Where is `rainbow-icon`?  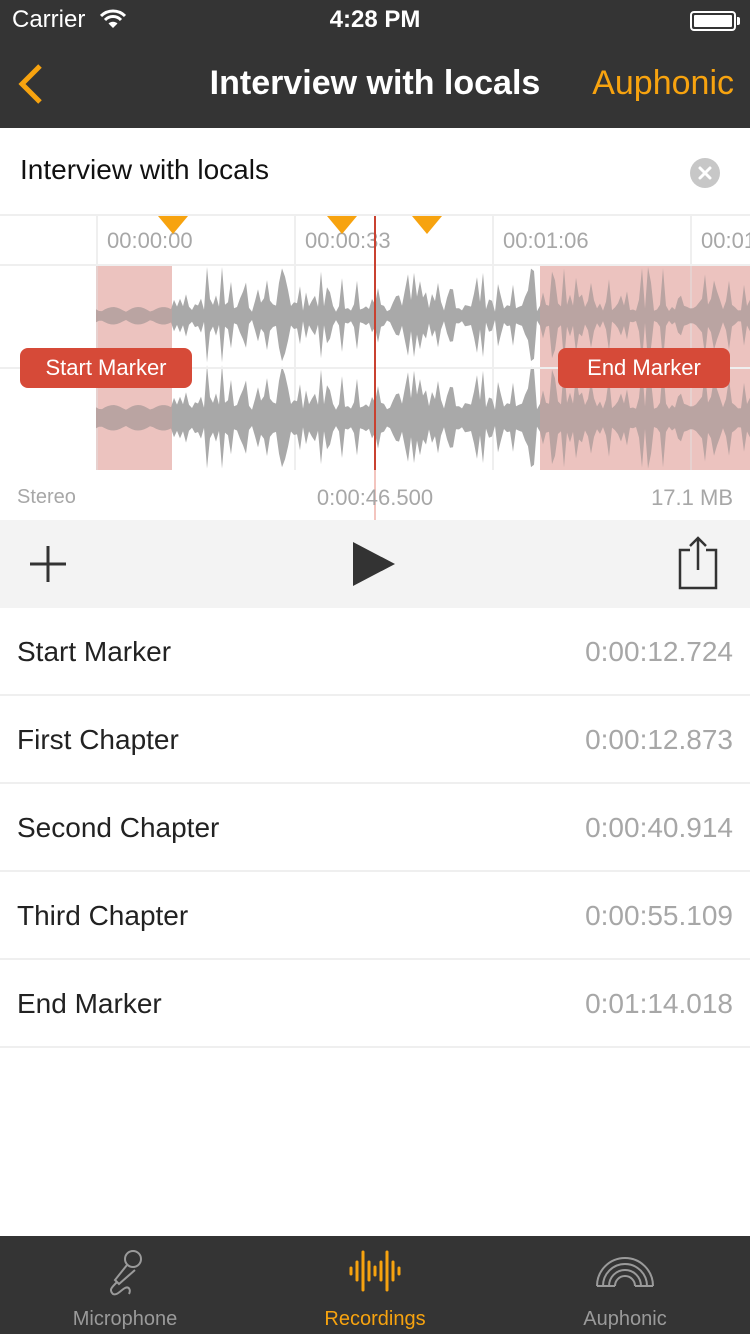
rainbow-icon is located at coordinates (625, 1272).